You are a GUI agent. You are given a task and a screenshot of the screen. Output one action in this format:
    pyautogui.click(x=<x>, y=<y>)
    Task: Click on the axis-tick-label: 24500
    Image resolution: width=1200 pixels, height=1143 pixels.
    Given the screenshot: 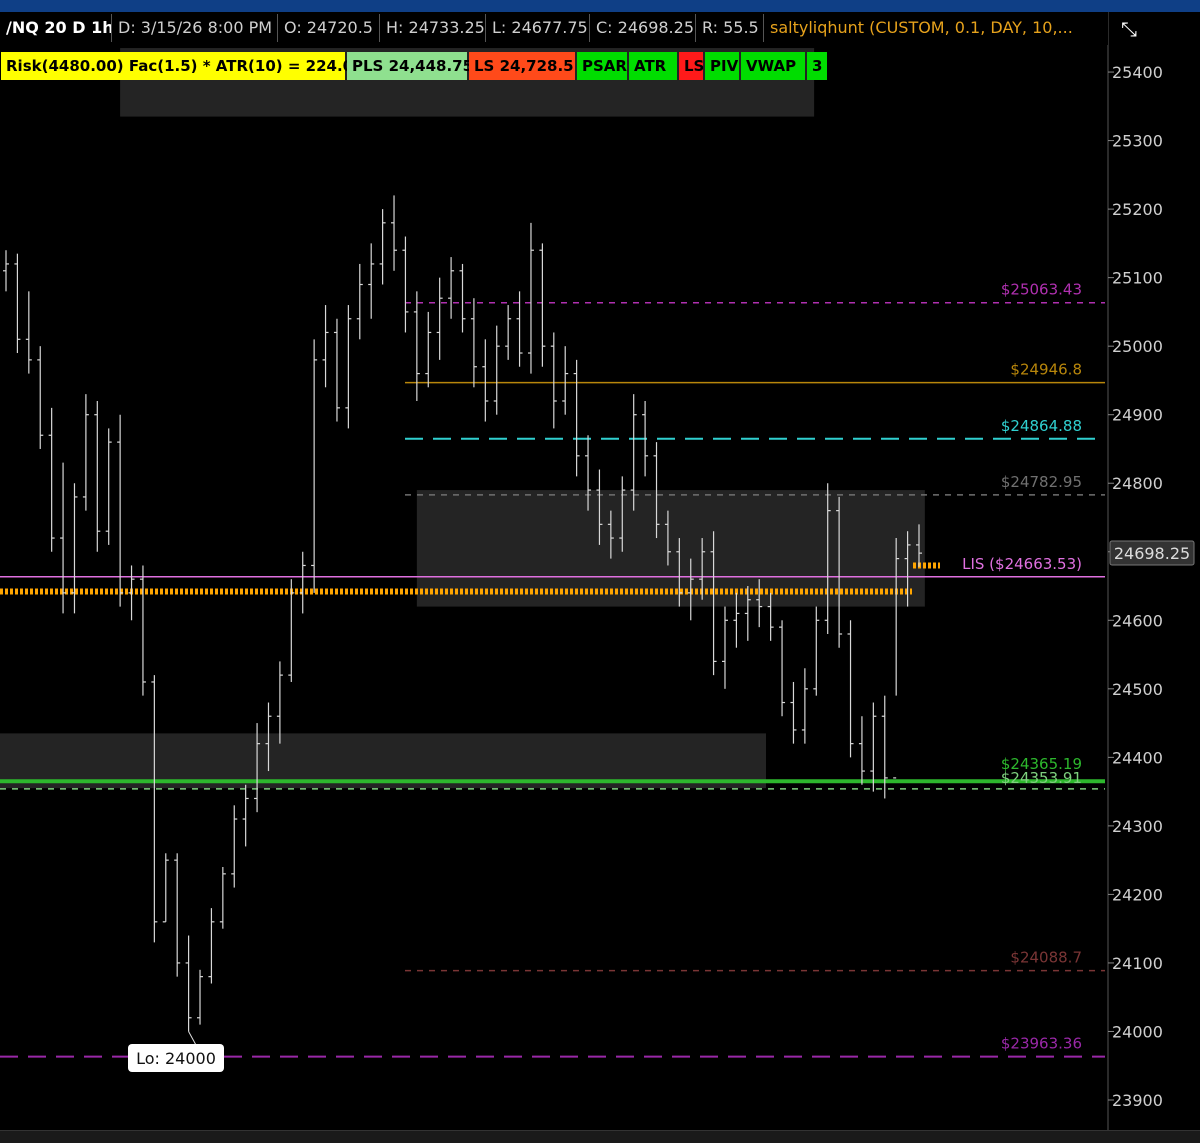 What is the action you would take?
    pyautogui.click(x=1137, y=689)
    